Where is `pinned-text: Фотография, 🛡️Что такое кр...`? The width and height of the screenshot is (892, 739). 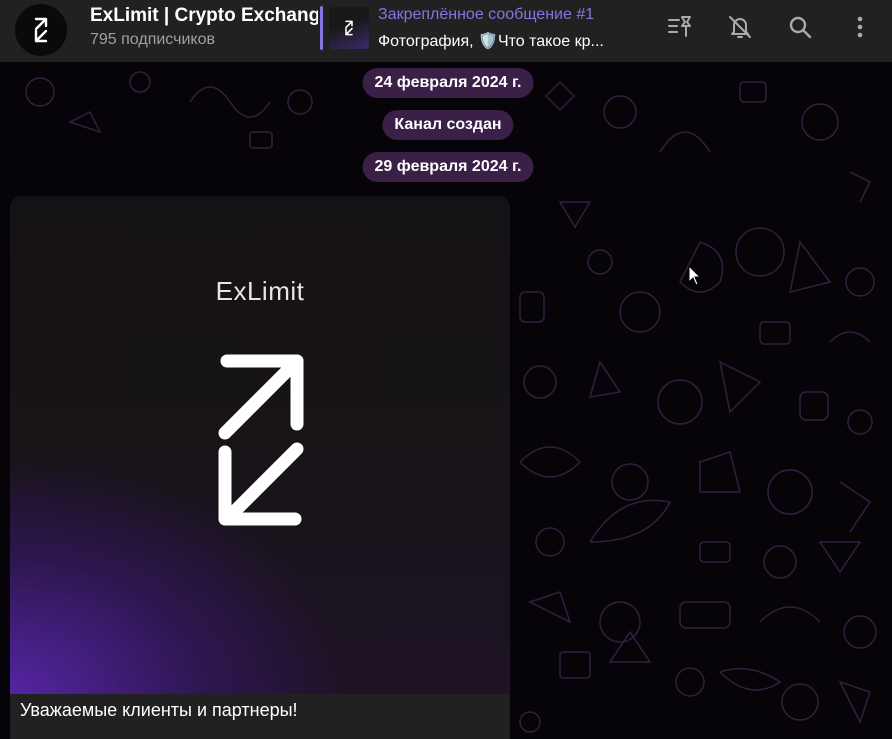
pinned-text: Фотография, 🛡️Что такое кр... is located at coordinates (491, 41).